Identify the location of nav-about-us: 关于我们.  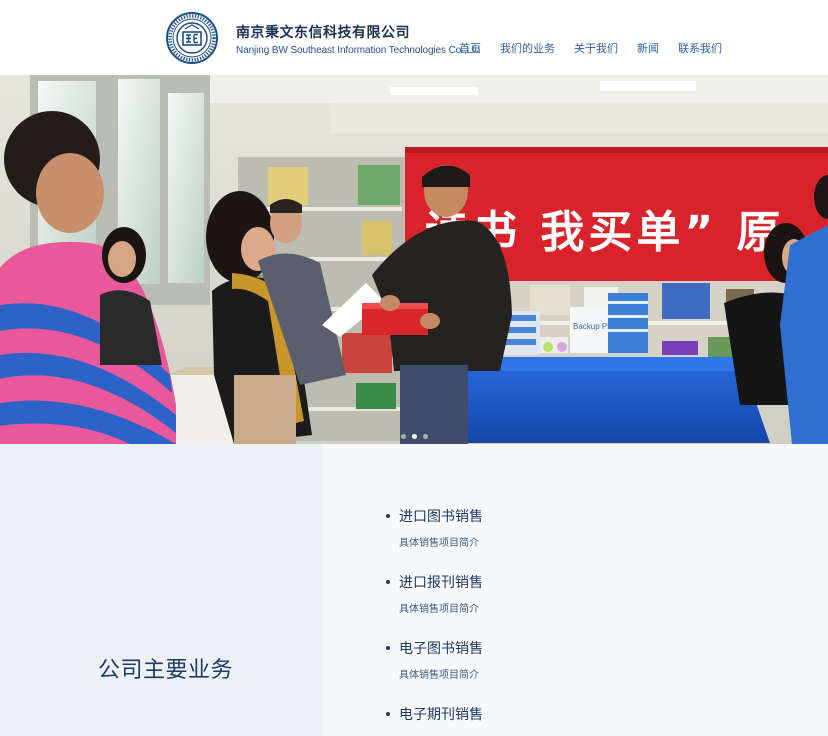
(596, 48).